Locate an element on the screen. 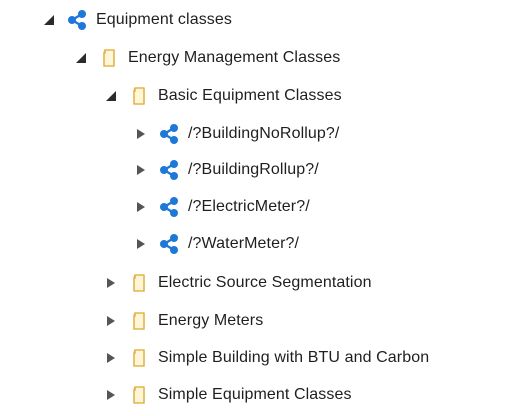 The height and width of the screenshot is (416, 517). tree-node-label: /?ElectricMeter?/ is located at coordinates (249, 206).